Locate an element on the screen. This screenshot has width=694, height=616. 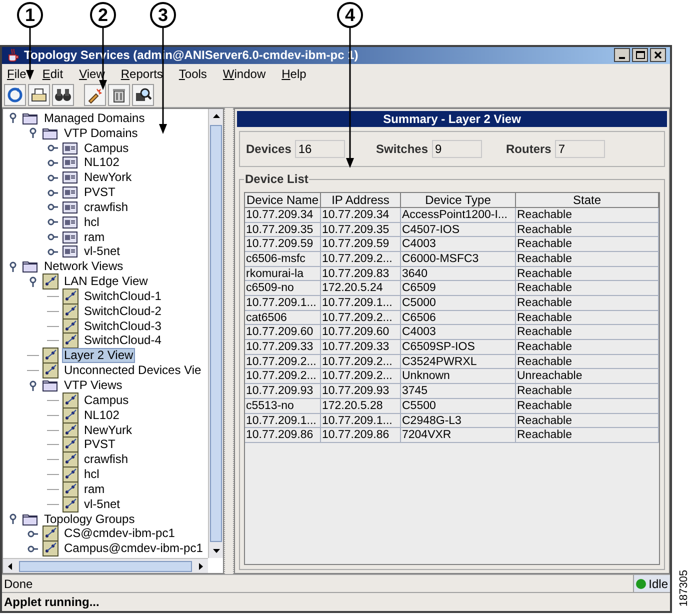
menu-item: Window is located at coordinates (244, 74).